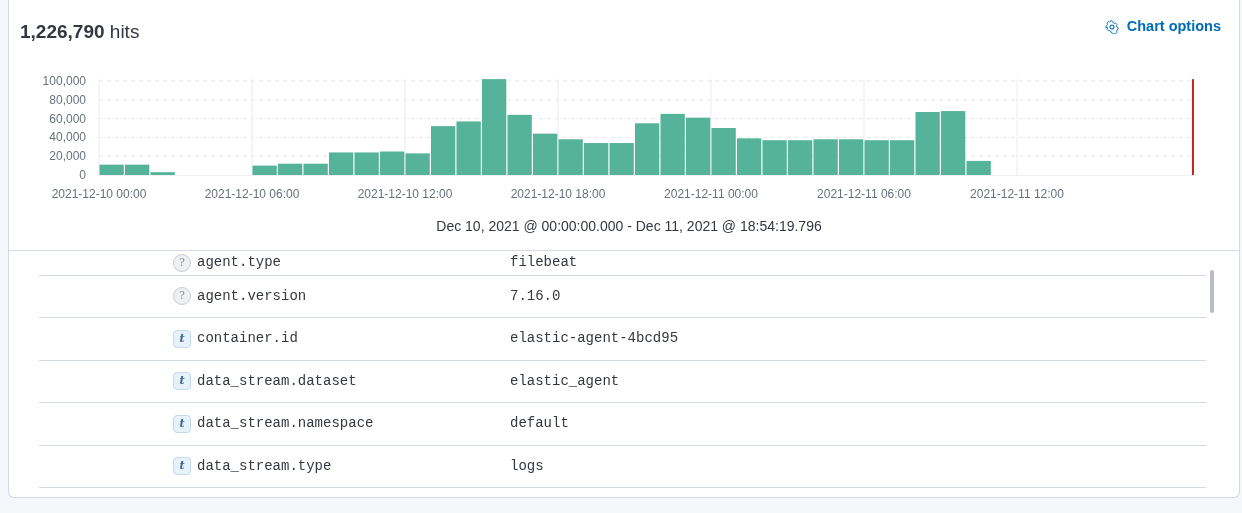 The image size is (1242, 513). Describe the element at coordinates (565, 381) in the screenshot. I see `field-value: elastic_agent` at that location.